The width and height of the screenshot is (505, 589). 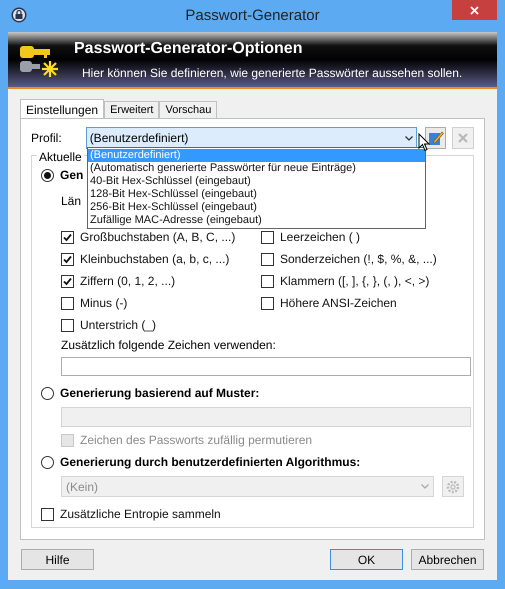 I want to click on dropdown-option: Zufällige MAC-Adresse (eingebaut), so click(x=256, y=220).